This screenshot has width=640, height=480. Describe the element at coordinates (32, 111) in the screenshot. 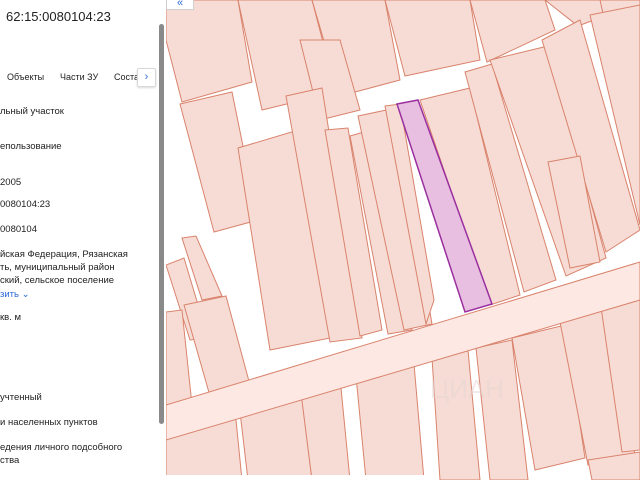

I see `field-type: льный участок` at that location.